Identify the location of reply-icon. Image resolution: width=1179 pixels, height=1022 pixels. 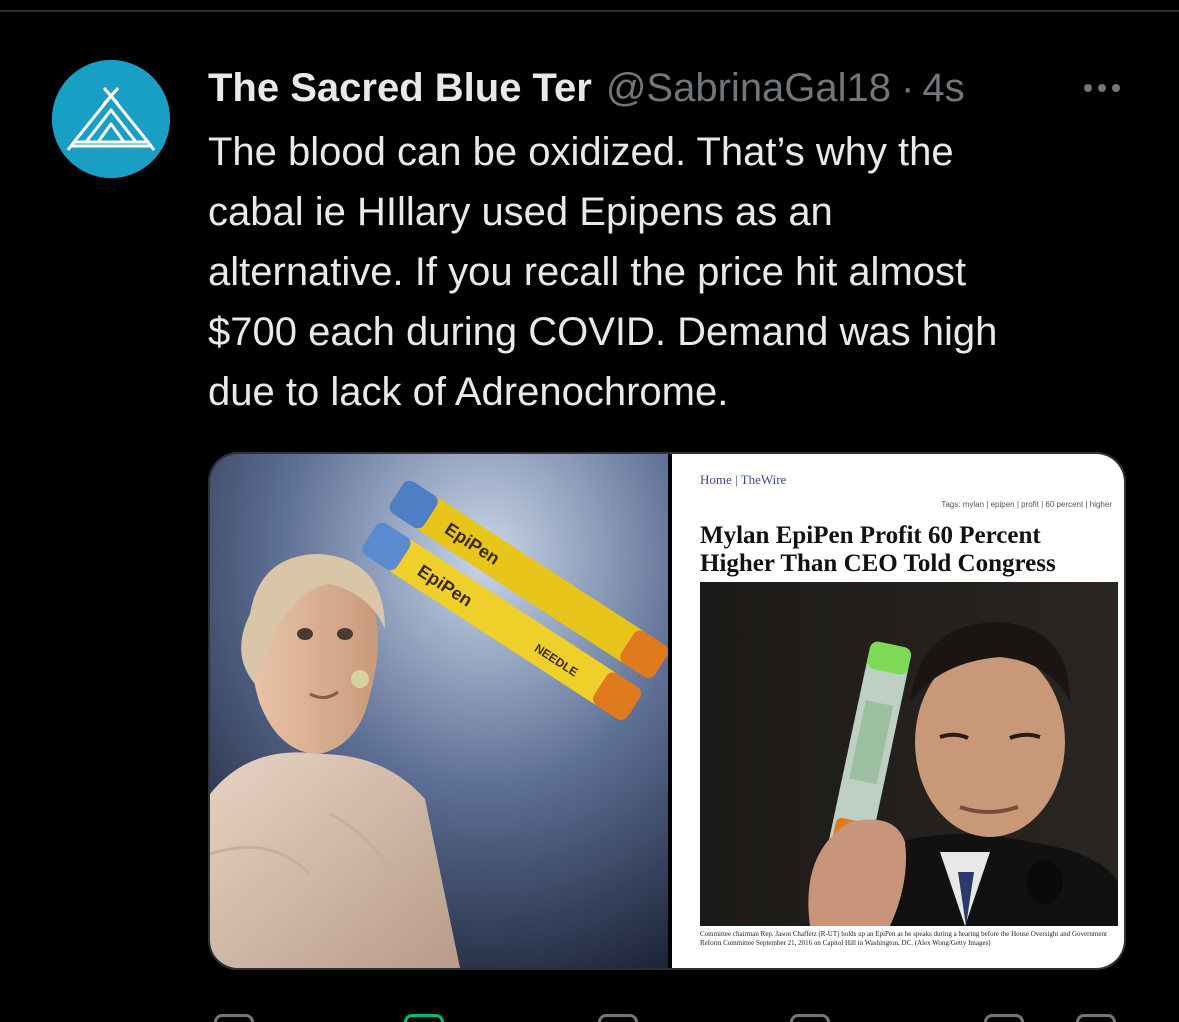
(234, 1016).